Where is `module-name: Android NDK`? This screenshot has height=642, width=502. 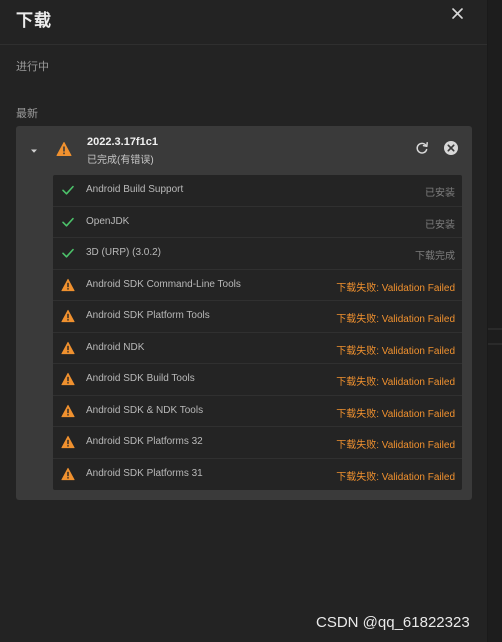
module-name: Android NDK is located at coordinates (115, 347).